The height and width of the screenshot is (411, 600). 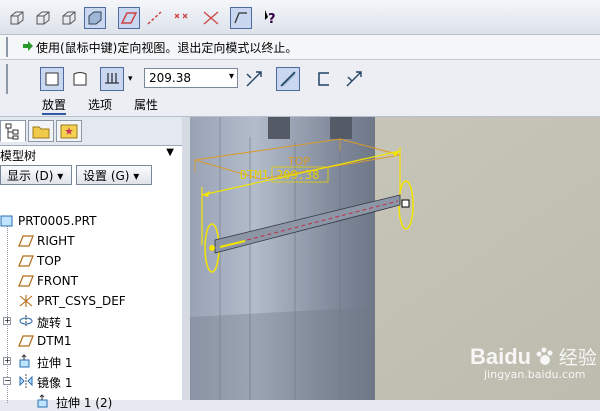 I want to click on model-tree-title: 模型树, so click(x=18, y=156).